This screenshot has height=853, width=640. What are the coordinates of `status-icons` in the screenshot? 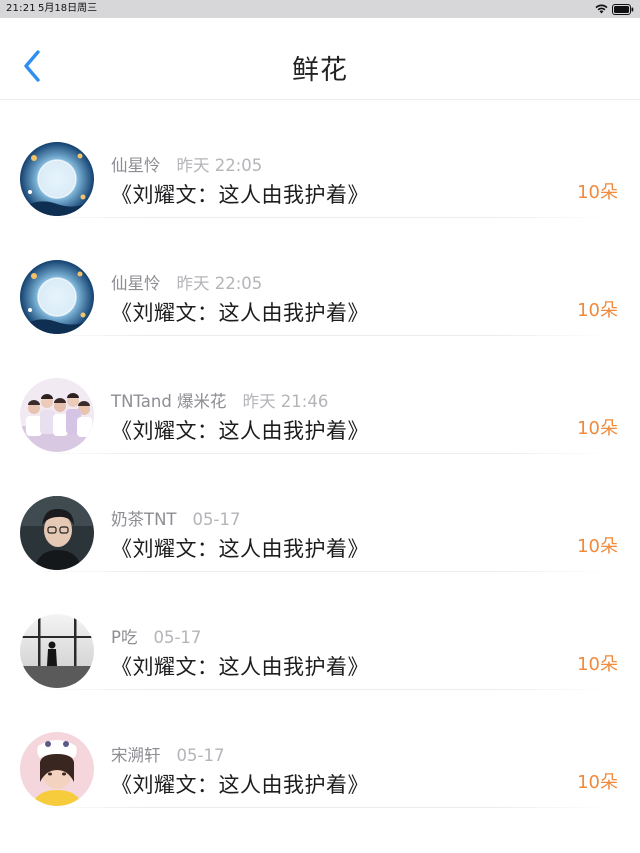 It's located at (614, 9).